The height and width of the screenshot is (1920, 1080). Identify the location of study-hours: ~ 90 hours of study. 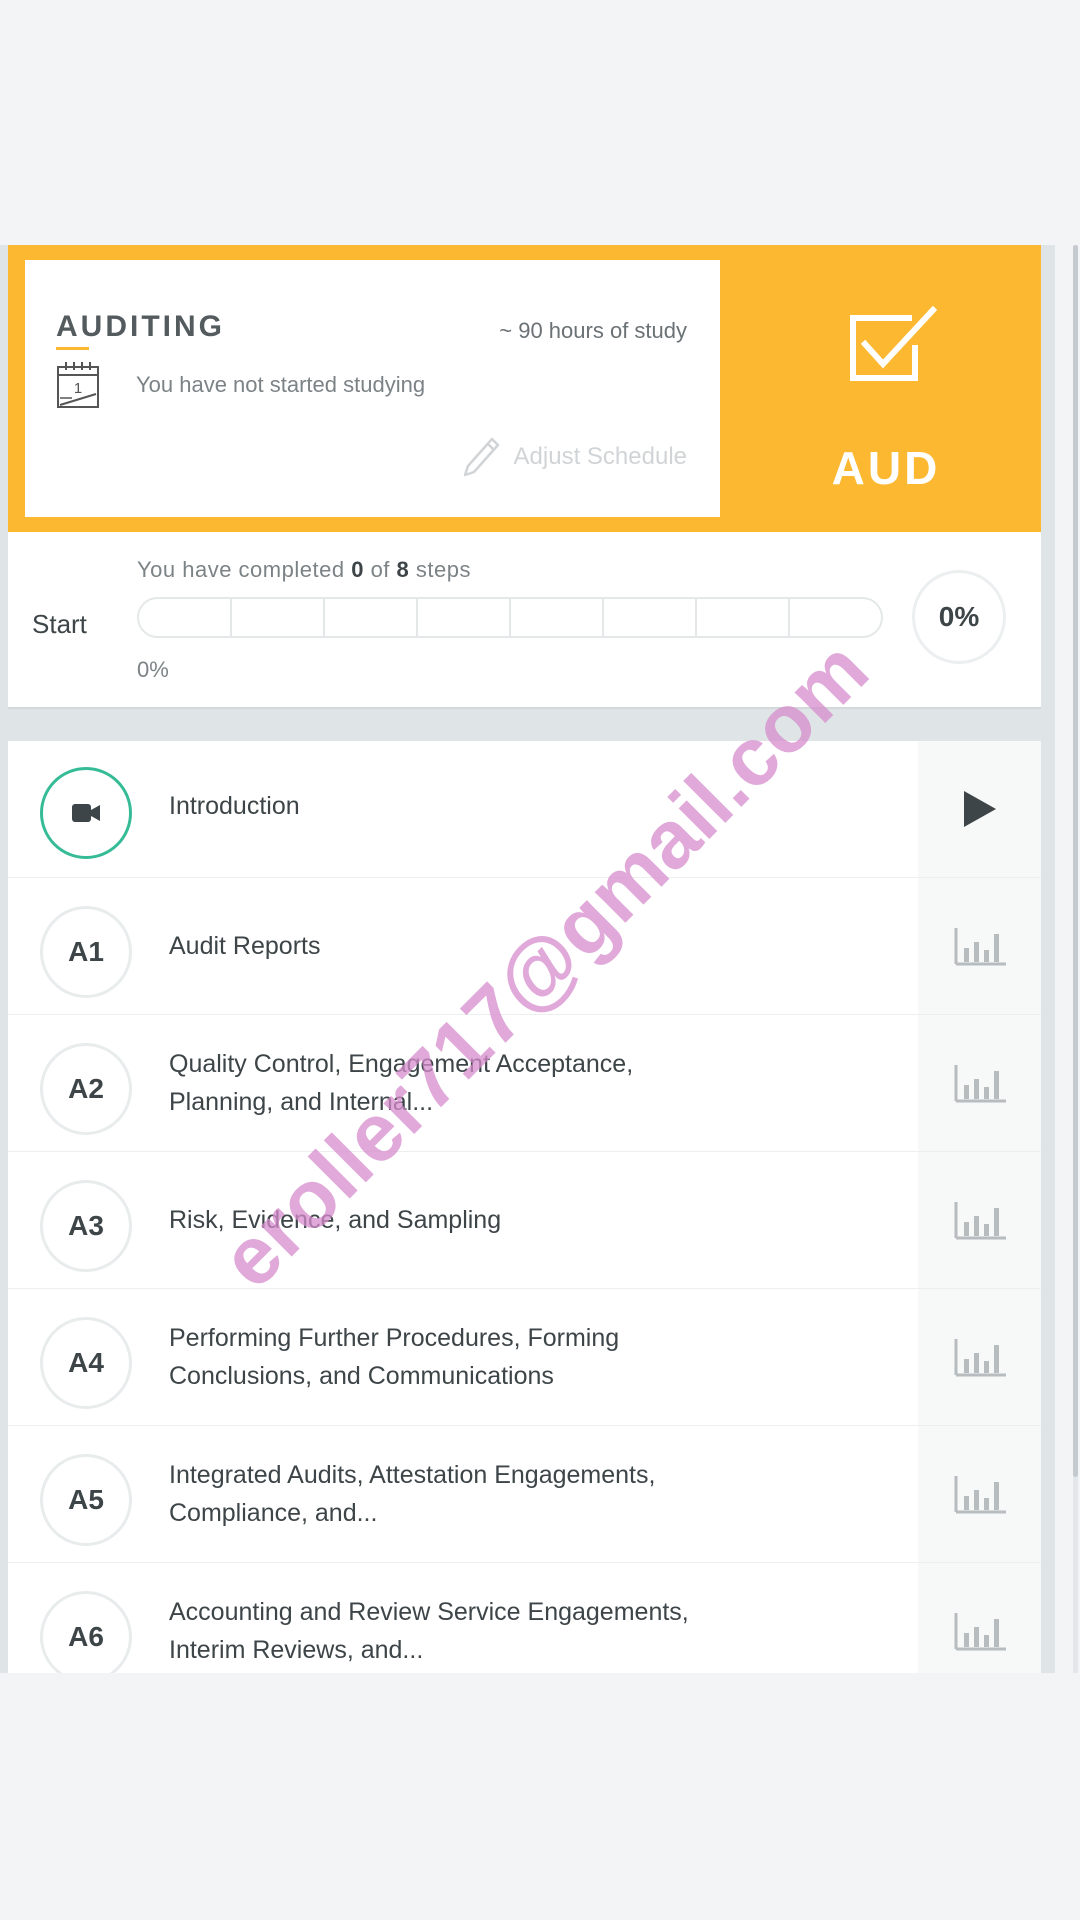
(593, 330).